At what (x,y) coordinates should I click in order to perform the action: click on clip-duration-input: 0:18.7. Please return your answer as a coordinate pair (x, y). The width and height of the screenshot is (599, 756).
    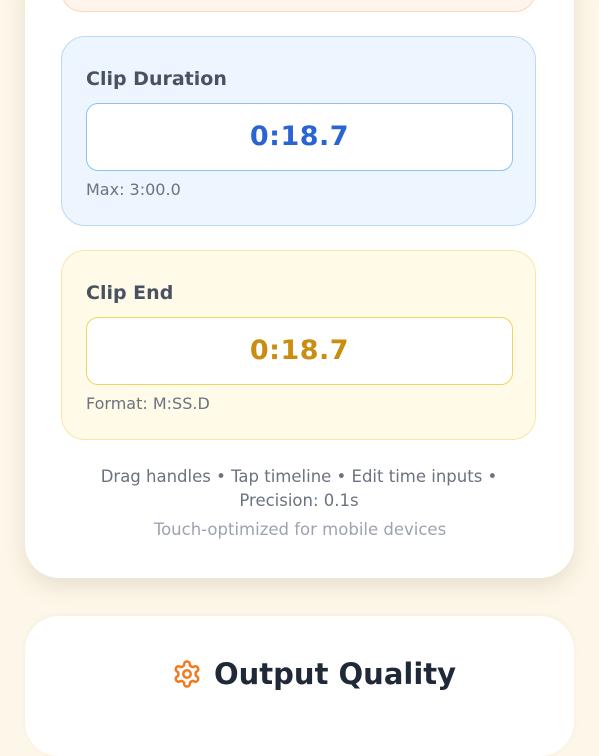
    Looking at the image, I should click on (299, 137).